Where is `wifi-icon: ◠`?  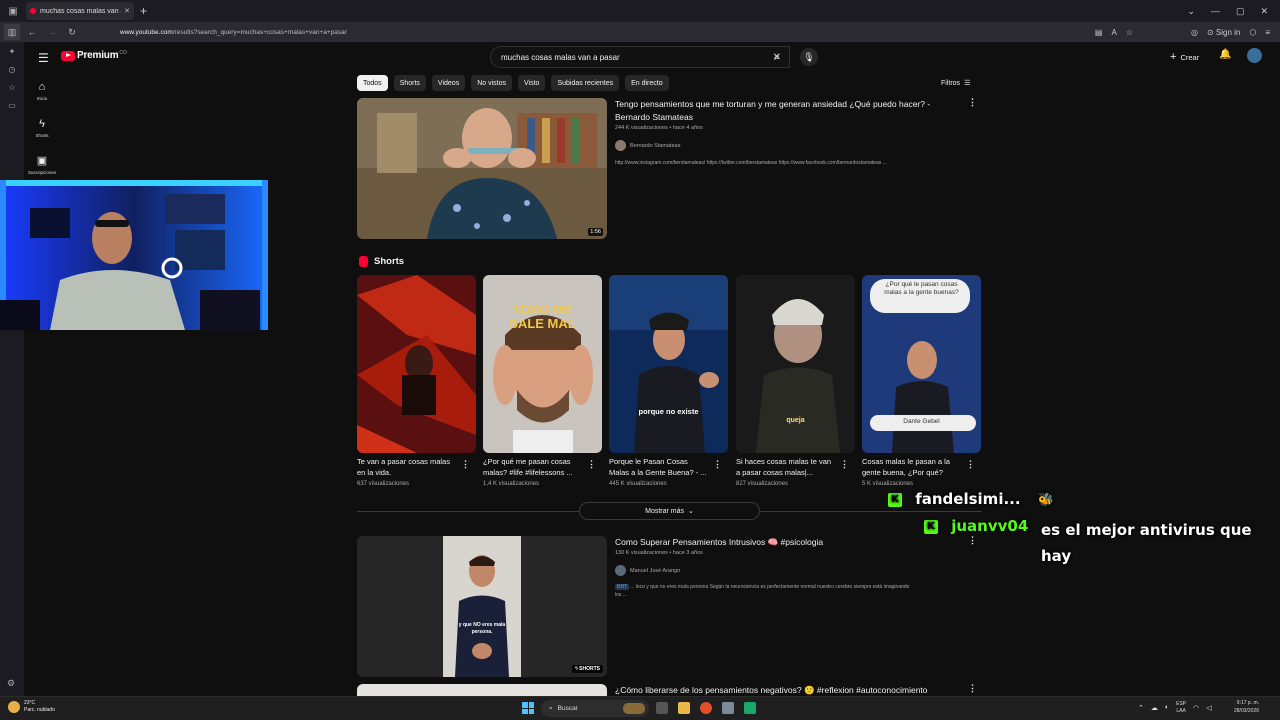 wifi-icon: ◠ is located at coordinates (1196, 708).